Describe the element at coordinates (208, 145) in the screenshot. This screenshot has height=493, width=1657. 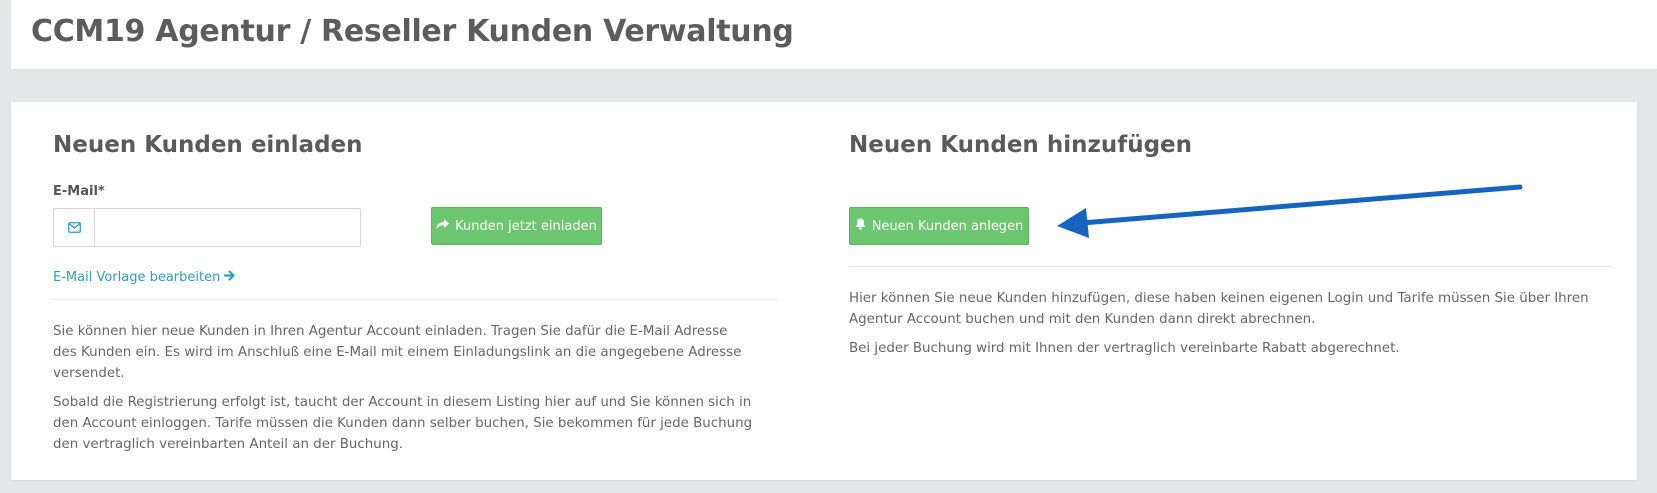
I see `invite-section-heading: Neuen Kunden einladen` at that location.